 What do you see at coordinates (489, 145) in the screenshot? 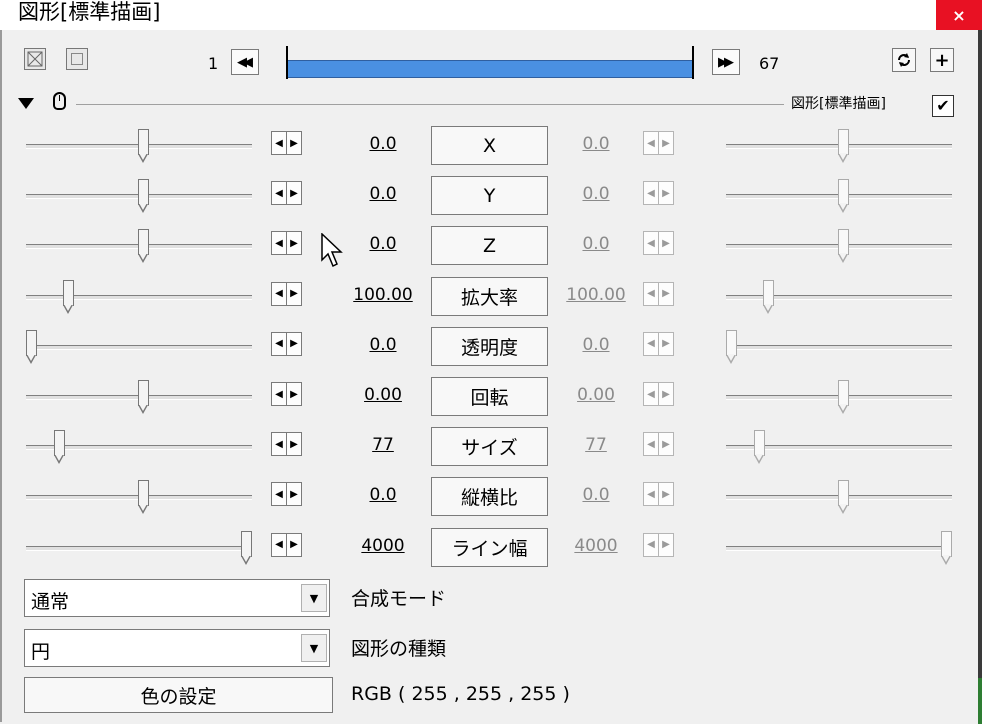
I see `param-button: X` at bounding box center [489, 145].